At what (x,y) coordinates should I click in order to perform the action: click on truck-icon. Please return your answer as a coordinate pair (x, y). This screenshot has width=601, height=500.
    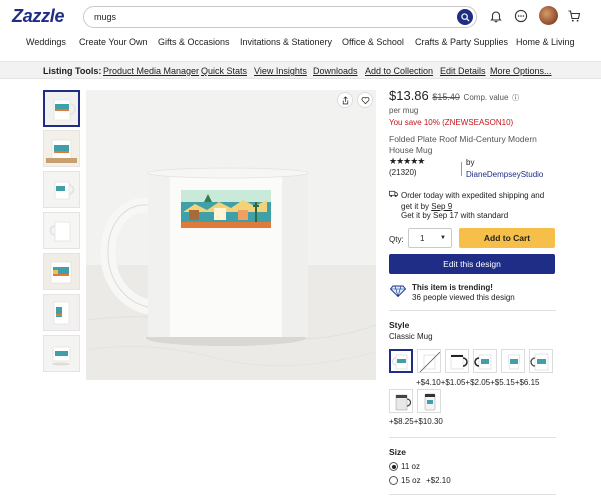
    Looking at the image, I should click on (393, 194).